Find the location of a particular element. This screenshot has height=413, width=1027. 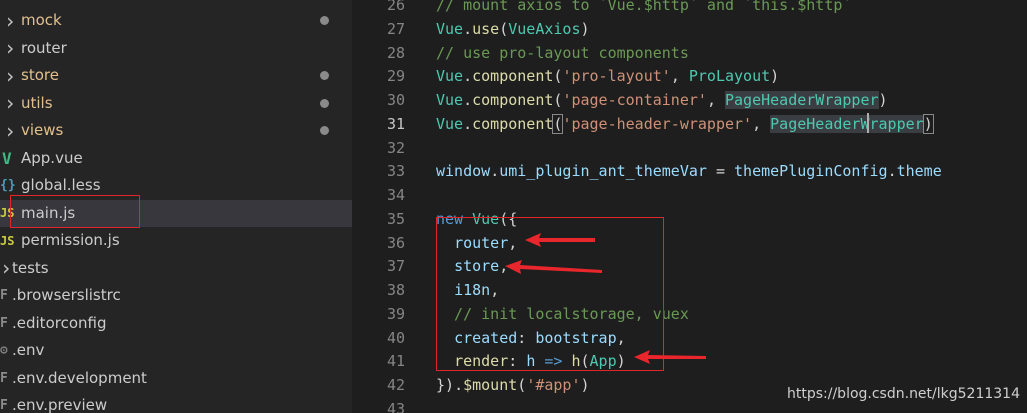

code-token: themePluginConfig is located at coordinates (811, 171).